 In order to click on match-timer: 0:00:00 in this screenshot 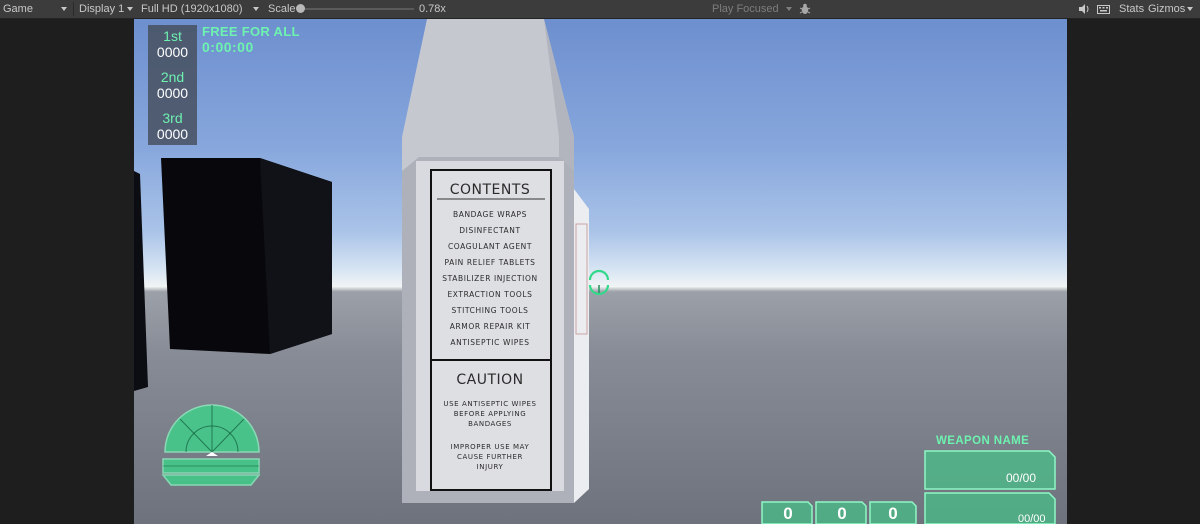, I will do `click(228, 47)`.